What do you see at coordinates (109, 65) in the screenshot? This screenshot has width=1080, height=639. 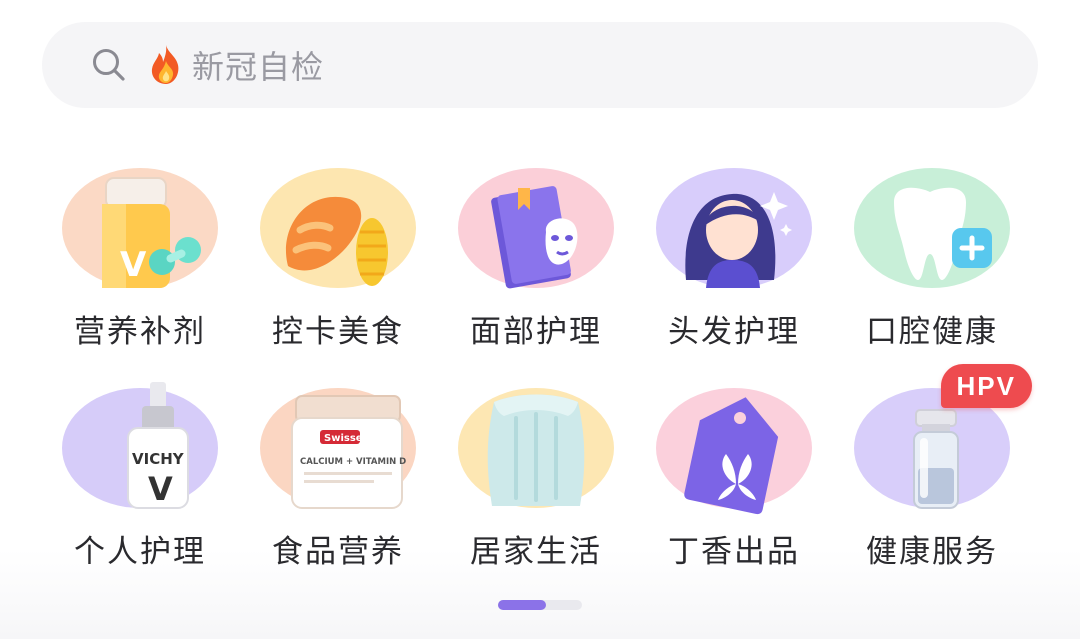 I see `search-icon` at bounding box center [109, 65].